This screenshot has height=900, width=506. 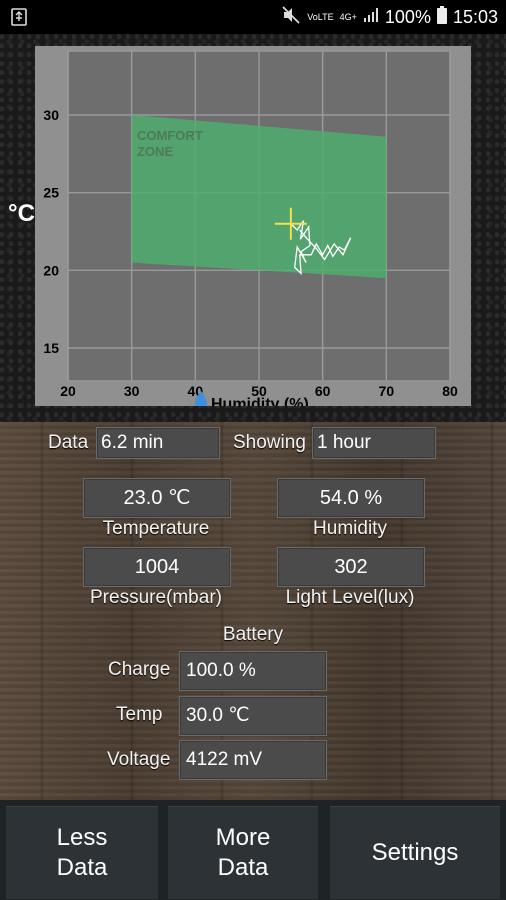 I want to click on less-data-line-1: Less, so click(x=82, y=837).